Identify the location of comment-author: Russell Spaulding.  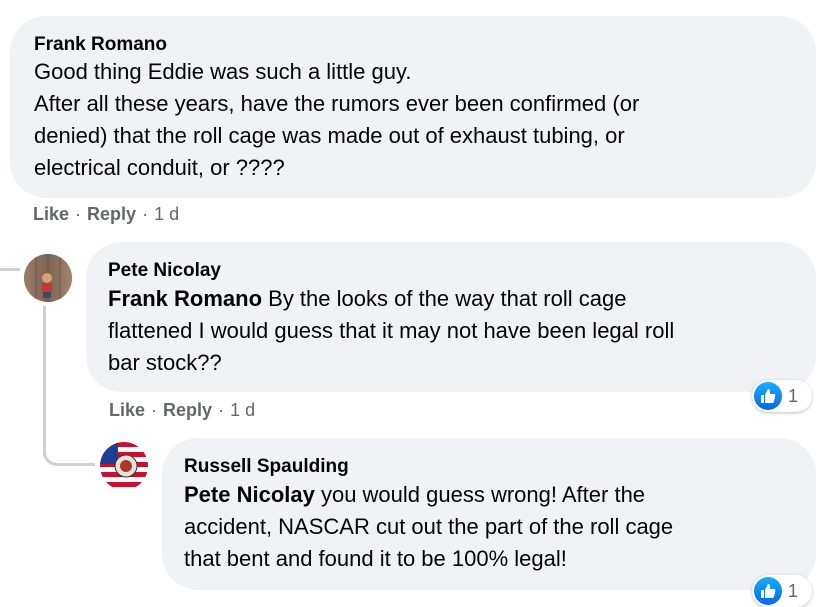
(266, 467).